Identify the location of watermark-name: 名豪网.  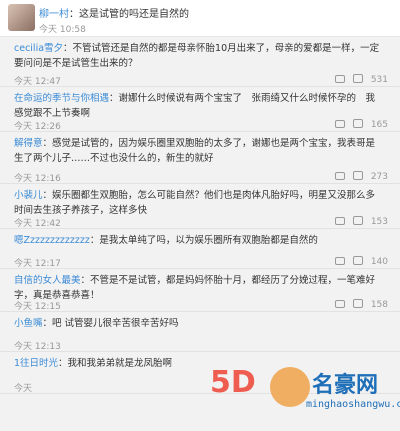
(345, 385).